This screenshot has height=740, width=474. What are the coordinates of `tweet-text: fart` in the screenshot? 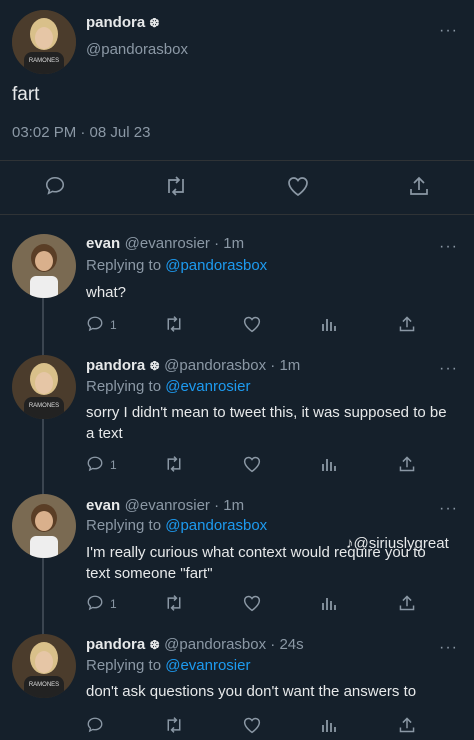 It's located at (26, 94).